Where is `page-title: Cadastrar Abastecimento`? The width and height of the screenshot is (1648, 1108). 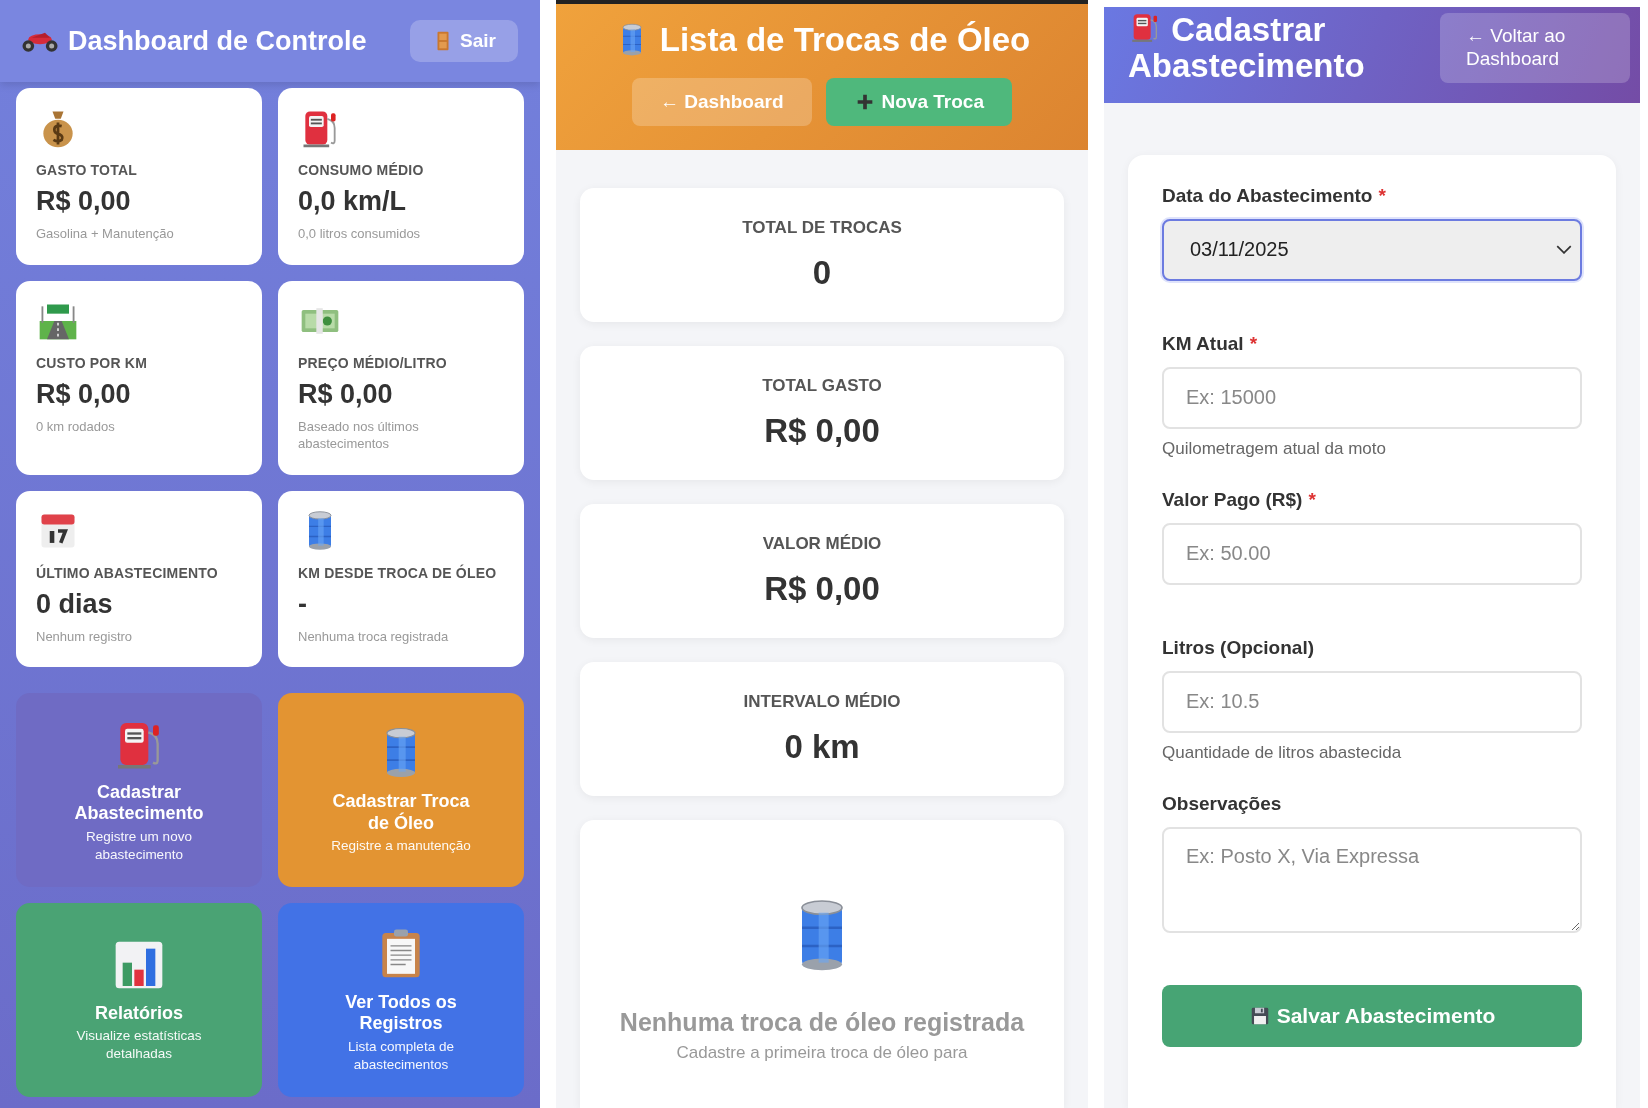
page-title: Cadastrar Abastecimento is located at coordinates (1247, 47).